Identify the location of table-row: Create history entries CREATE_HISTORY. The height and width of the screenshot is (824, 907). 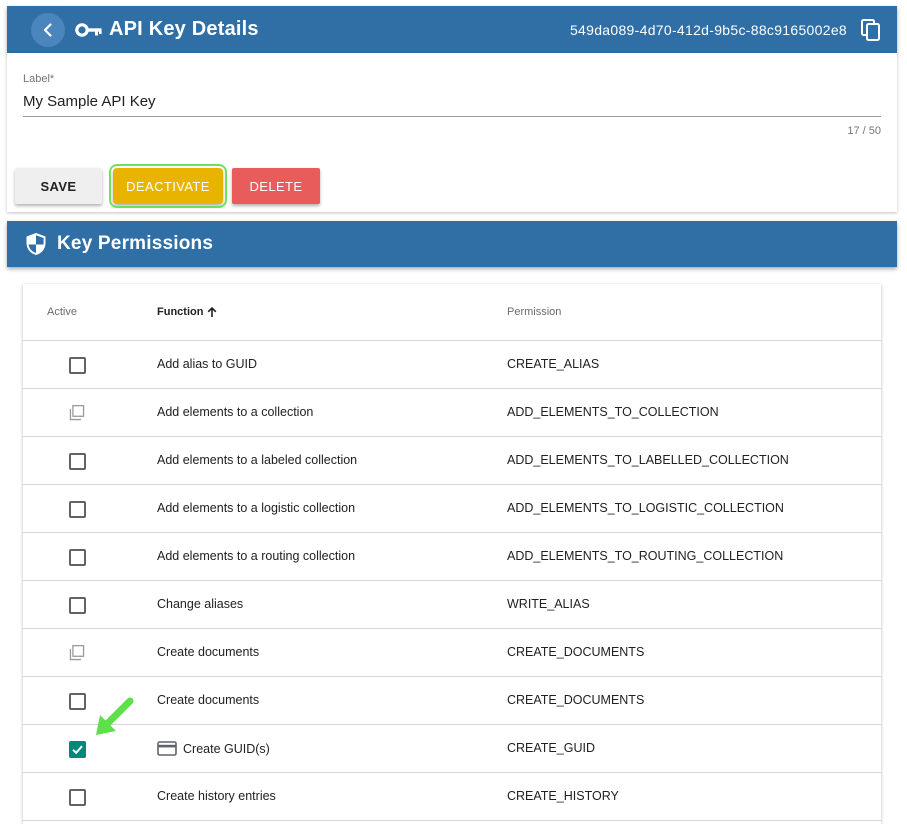
(452, 797).